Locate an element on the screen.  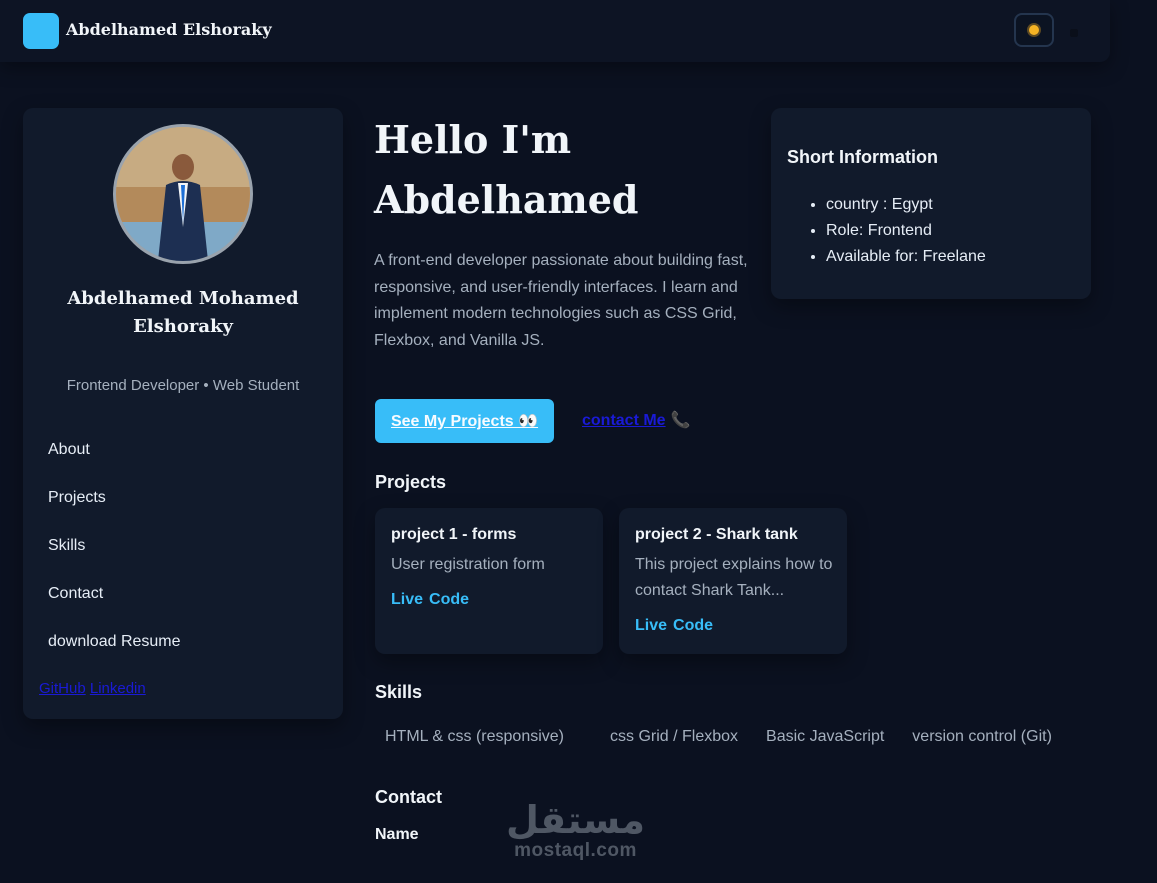
social-links: GitHub Linkedin is located at coordinates (92, 688).